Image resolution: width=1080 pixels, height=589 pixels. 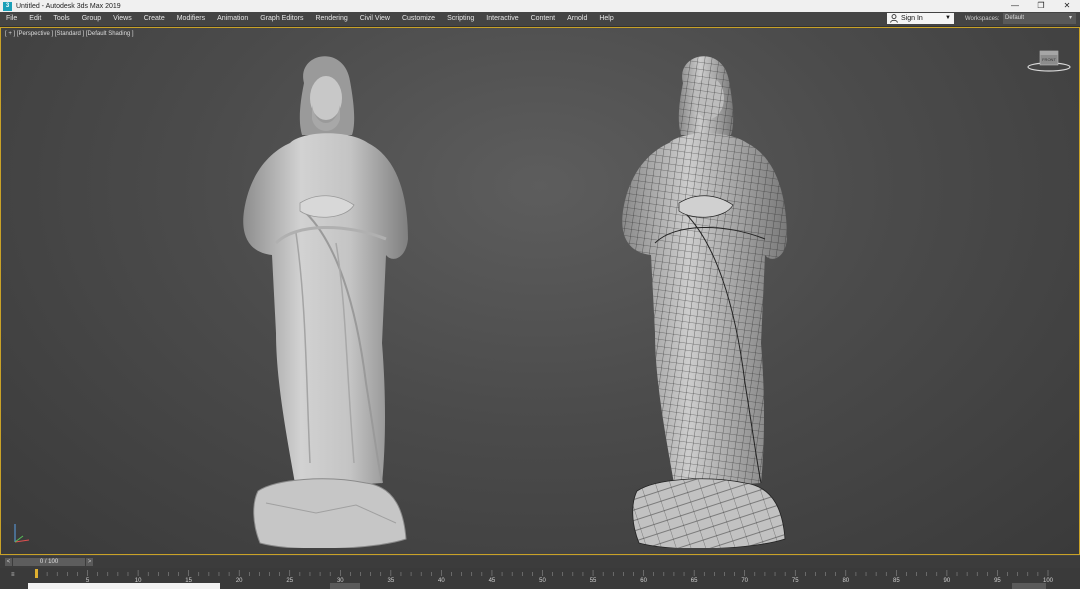 What do you see at coordinates (540, 6) in the screenshot?
I see `window-titlebar: 3 Untitled - Autodesk 3ds Max 2019 — ❐ ✕` at bounding box center [540, 6].